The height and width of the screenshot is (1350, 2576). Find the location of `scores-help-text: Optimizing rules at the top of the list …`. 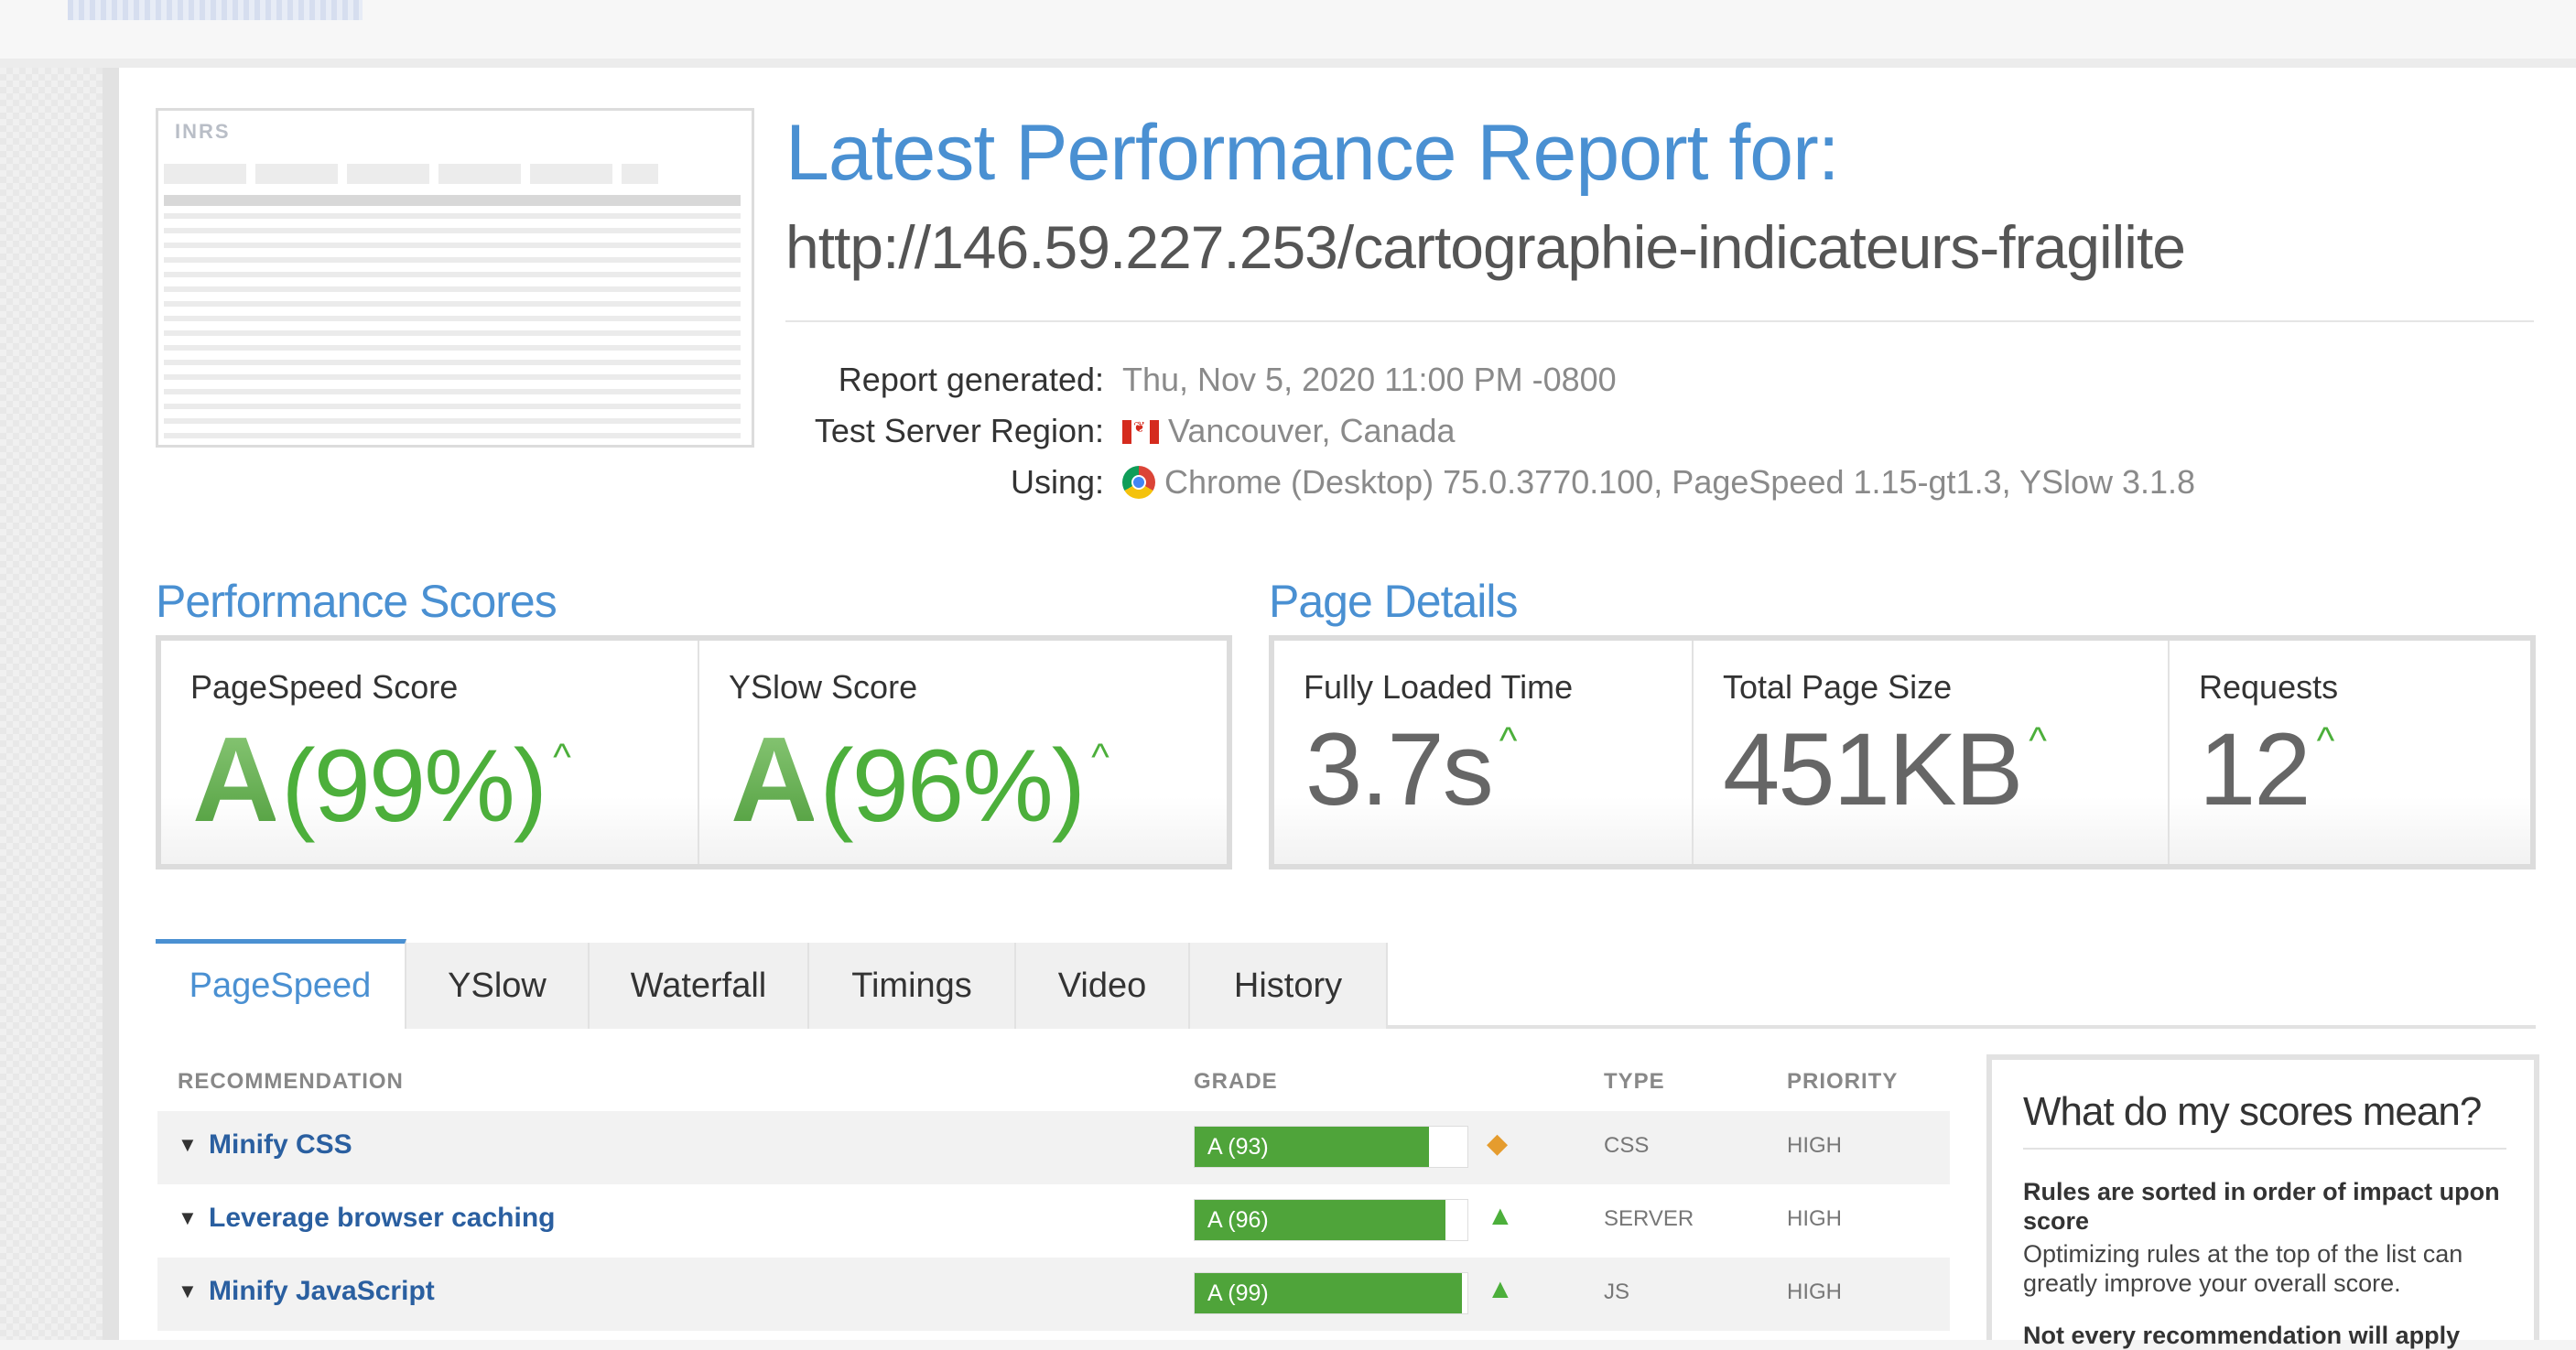

scores-help-text: Optimizing rules at the top of the list … is located at coordinates (2243, 1268).